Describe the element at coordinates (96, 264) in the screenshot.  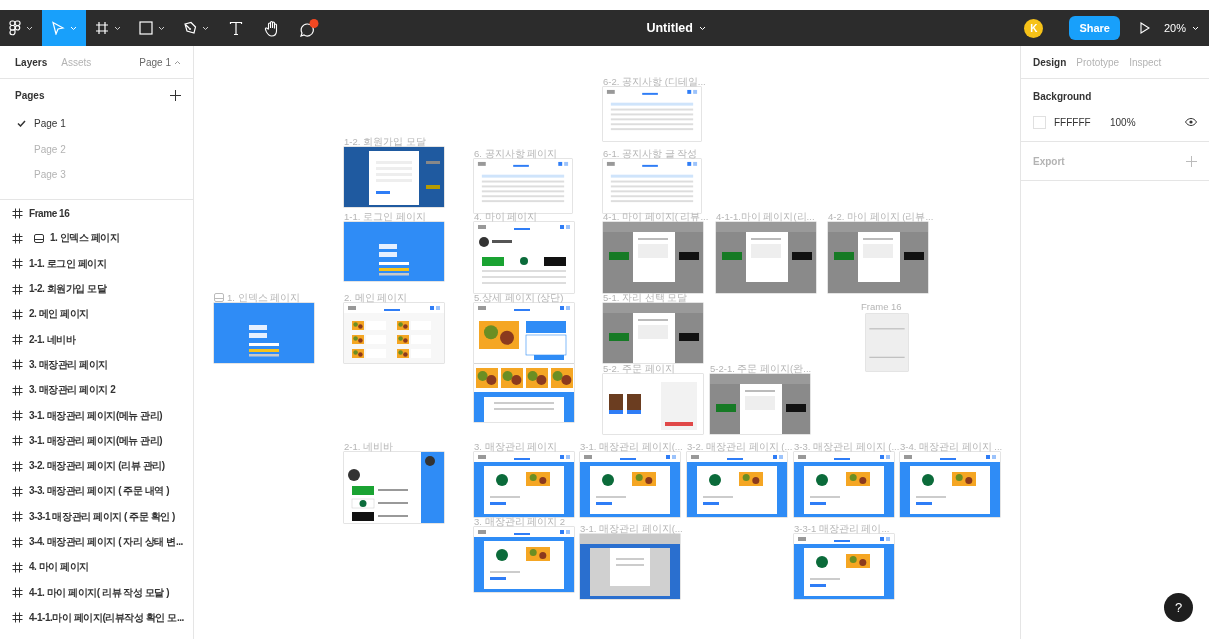
I see `layer-item: 1-1. 로그인 페이지` at that location.